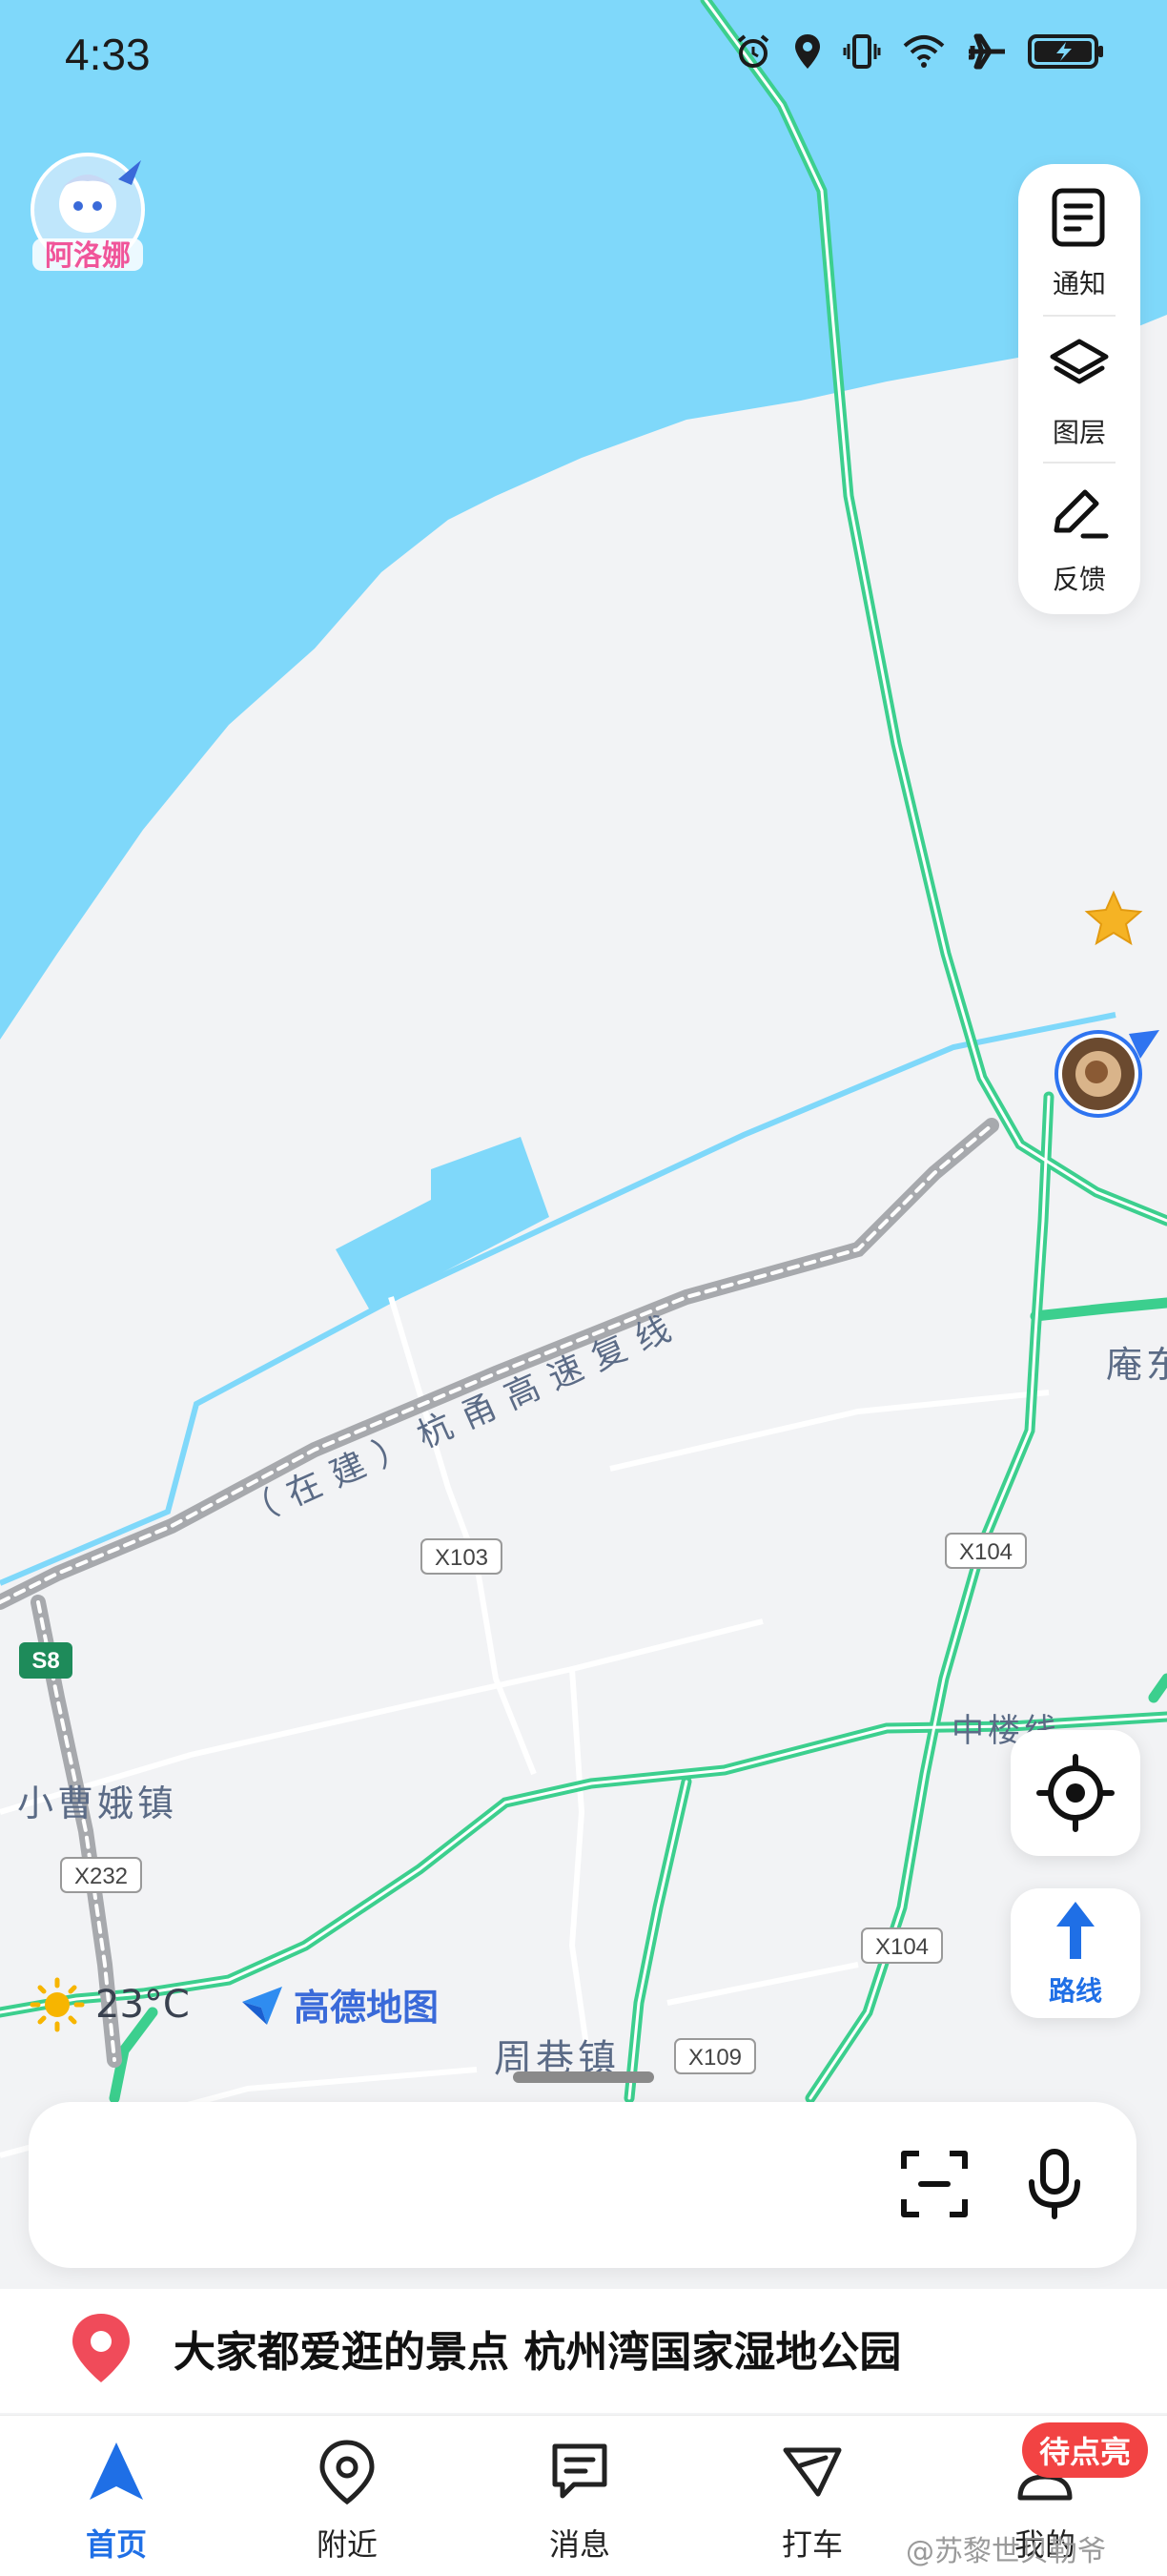 This screenshot has height=2576, width=1167. I want to click on suggestion-row: 大家都爱逛的景点 杭州湾国家湿地公园, so click(583, 2351).